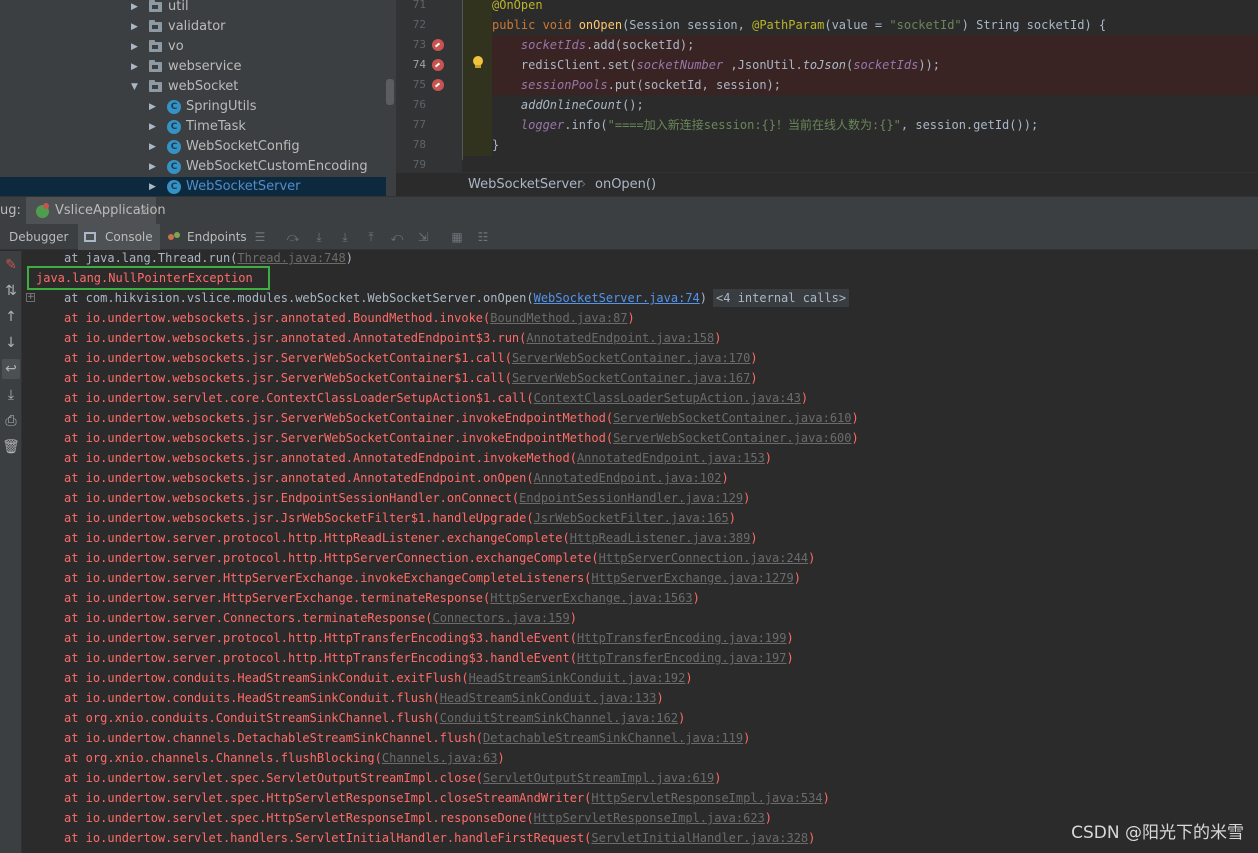 This screenshot has height=853, width=1258. What do you see at coordinates (423, 237) in the screenshot?
I see `run-to-cursor-icon: ⇲` at bounding box center [423, 237].